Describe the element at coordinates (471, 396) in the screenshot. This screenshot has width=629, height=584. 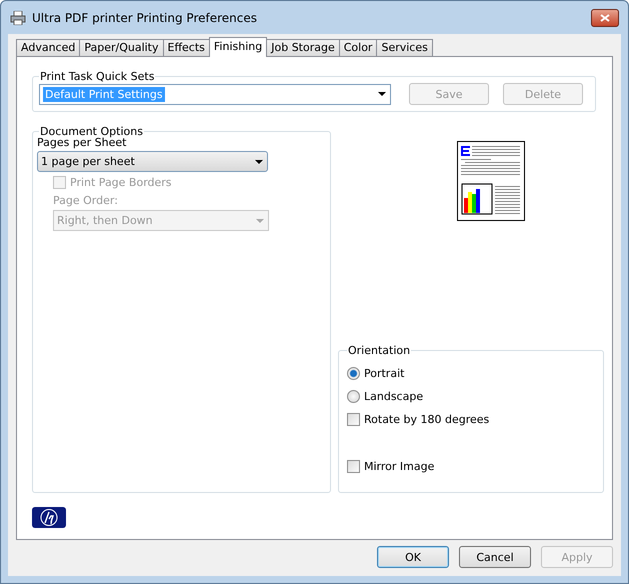
I see `orientation-radio: Landscape` at that location.